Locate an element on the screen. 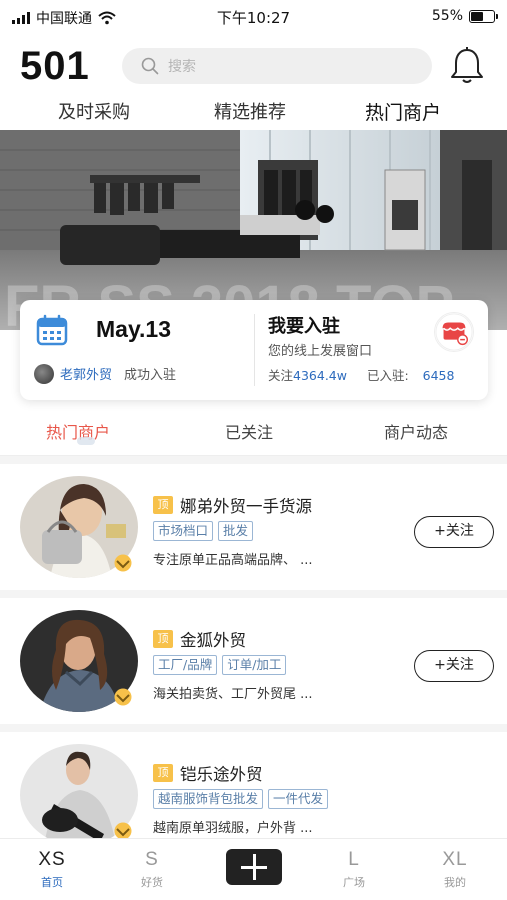  nav-home-size: XS is located at coordinates (52, 859).